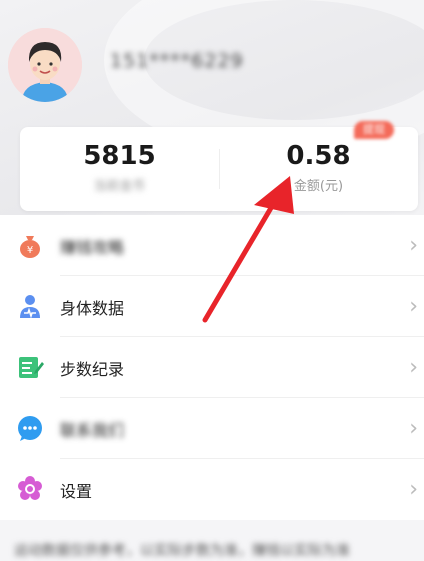 This screenshot has width=424, height=561. What do you see at coordinates (119, 186) in the screenshot?
I see `coins-label: 当前金币` at bounding box center [119, 186].